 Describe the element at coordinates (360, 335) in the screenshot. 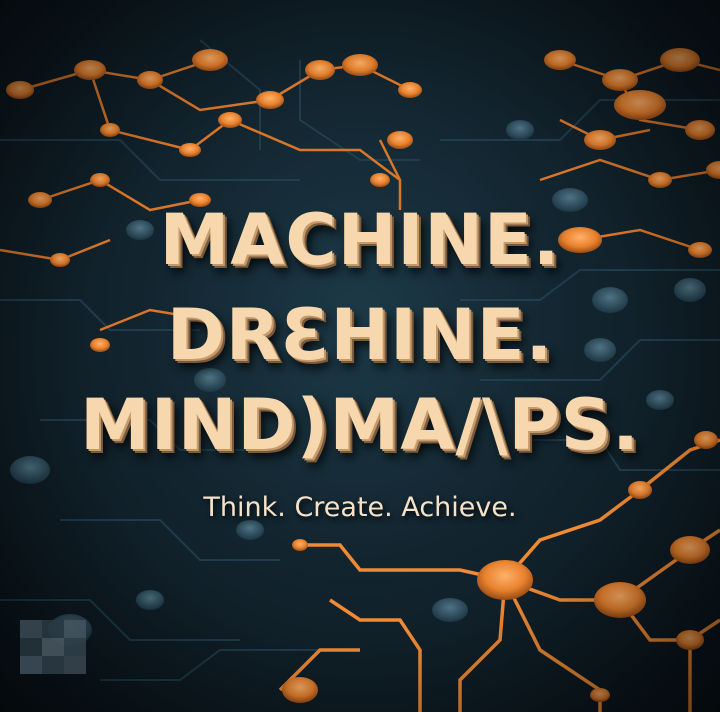

I see `headline-line-2: DRƐHINE.` at that location.